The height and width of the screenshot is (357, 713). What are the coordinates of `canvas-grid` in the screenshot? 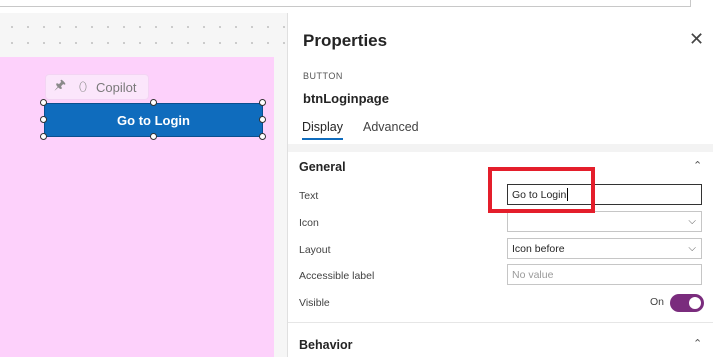 It's located at (143, 35).